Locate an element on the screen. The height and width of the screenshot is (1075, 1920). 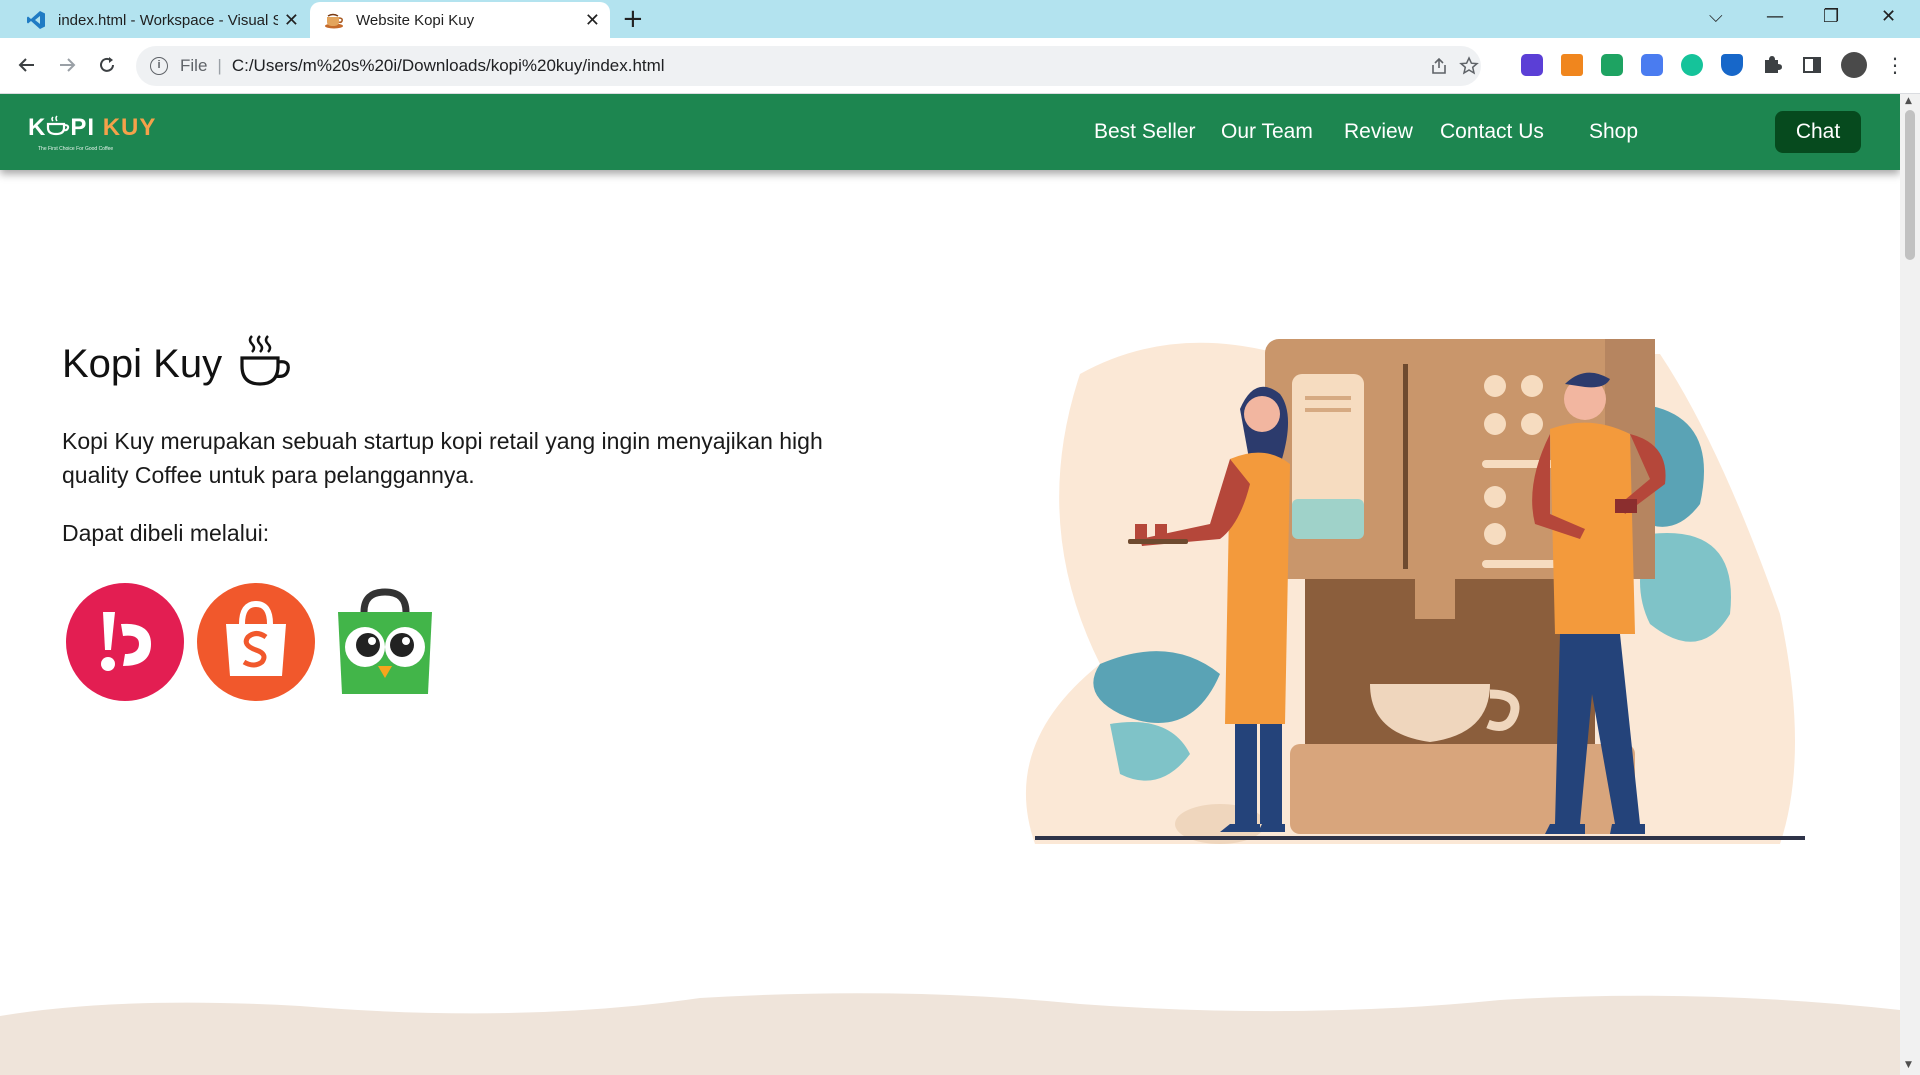
chat-button: Chat is located at coordinates (1818, 132).